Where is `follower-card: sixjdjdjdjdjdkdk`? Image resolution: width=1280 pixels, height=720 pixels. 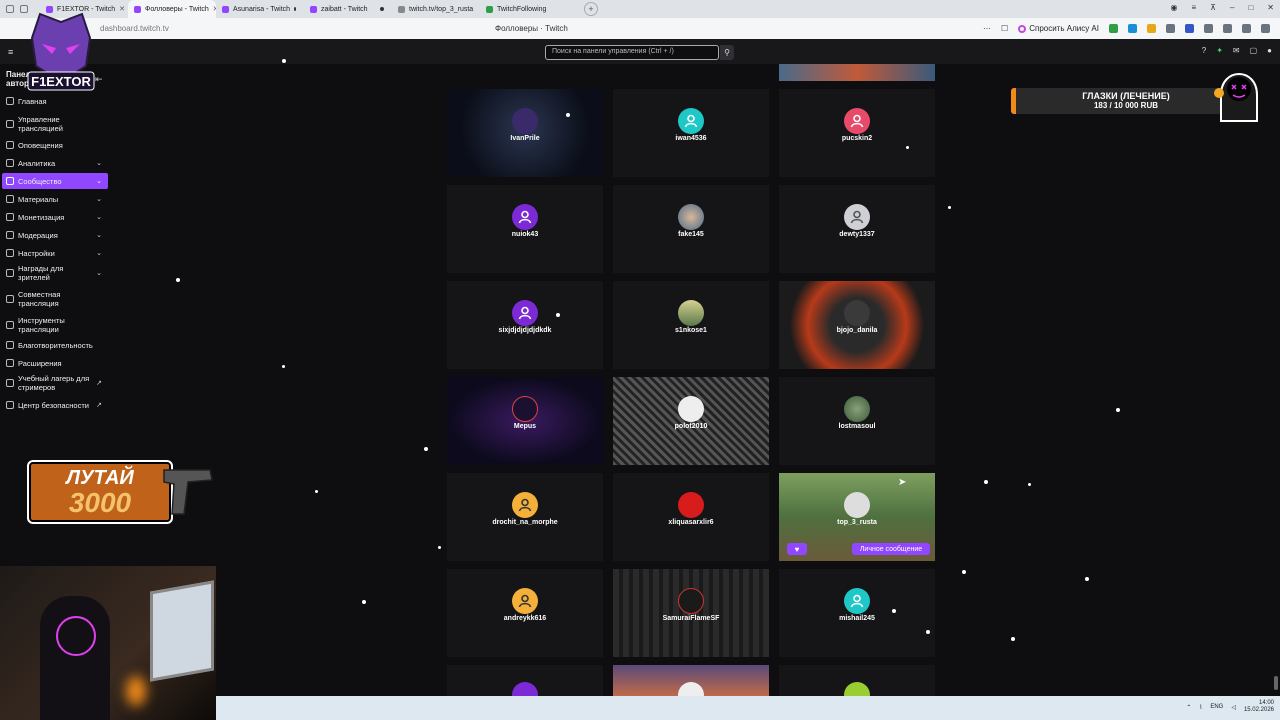
follower-card: sixjdjdjdjdjdkdk is located at coordinates (525, 325).